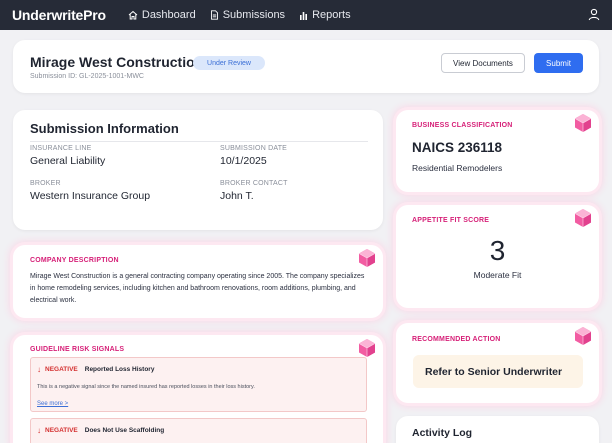 The image size is (612, 443). I want to click on broker-contact-label: BROKER CONTACT, so click(254, 183).